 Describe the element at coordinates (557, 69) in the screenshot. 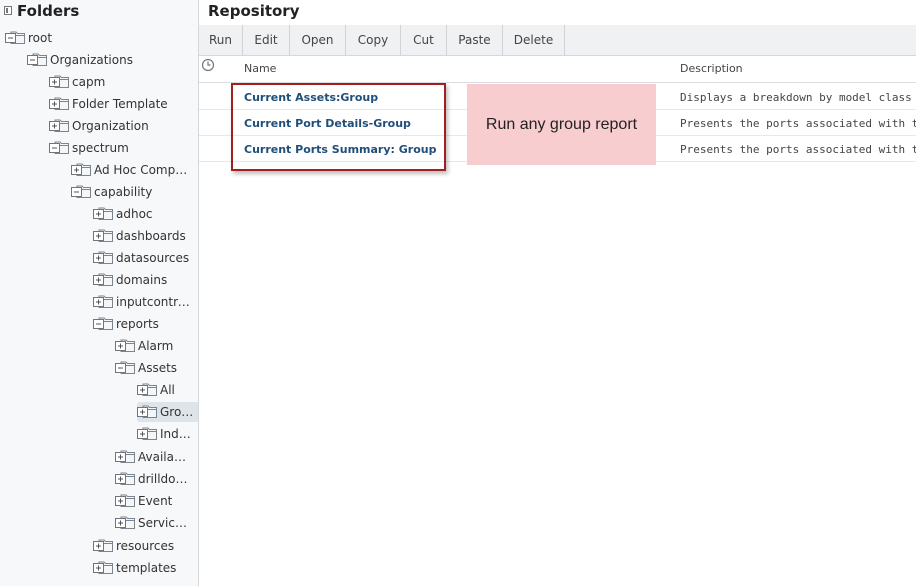

I see `grid-header` at that location.